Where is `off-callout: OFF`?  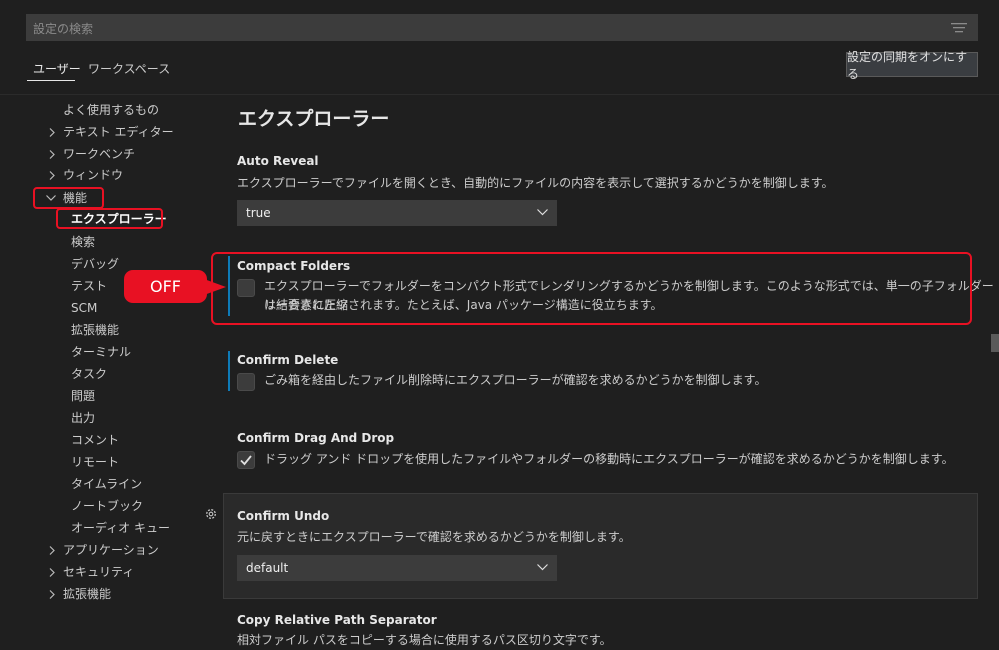 off-callout: OFF is located at coordinates (175, 286).